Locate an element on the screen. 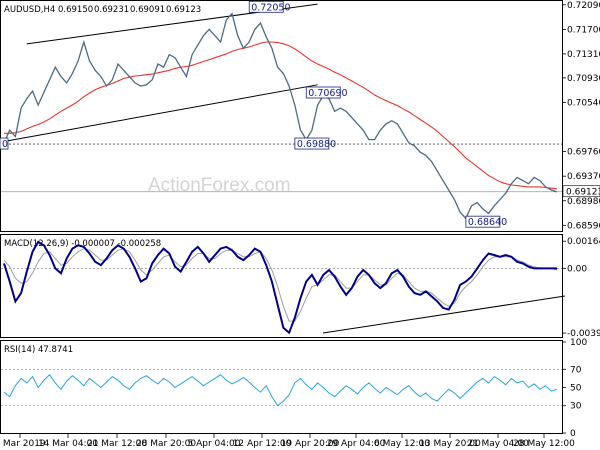 Image resolution: width=600 pixels, height=450 pixels. price-y-tick-label: 0.69760 is located at coordinates (583, 153).